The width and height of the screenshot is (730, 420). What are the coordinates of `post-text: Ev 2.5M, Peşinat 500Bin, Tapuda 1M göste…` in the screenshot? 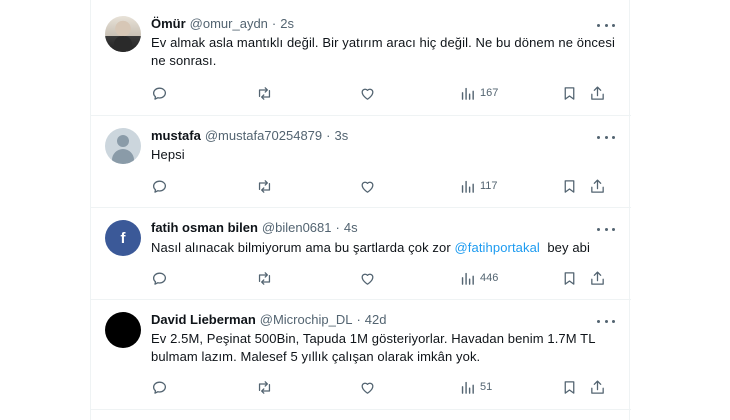 It's located at (373, 347).